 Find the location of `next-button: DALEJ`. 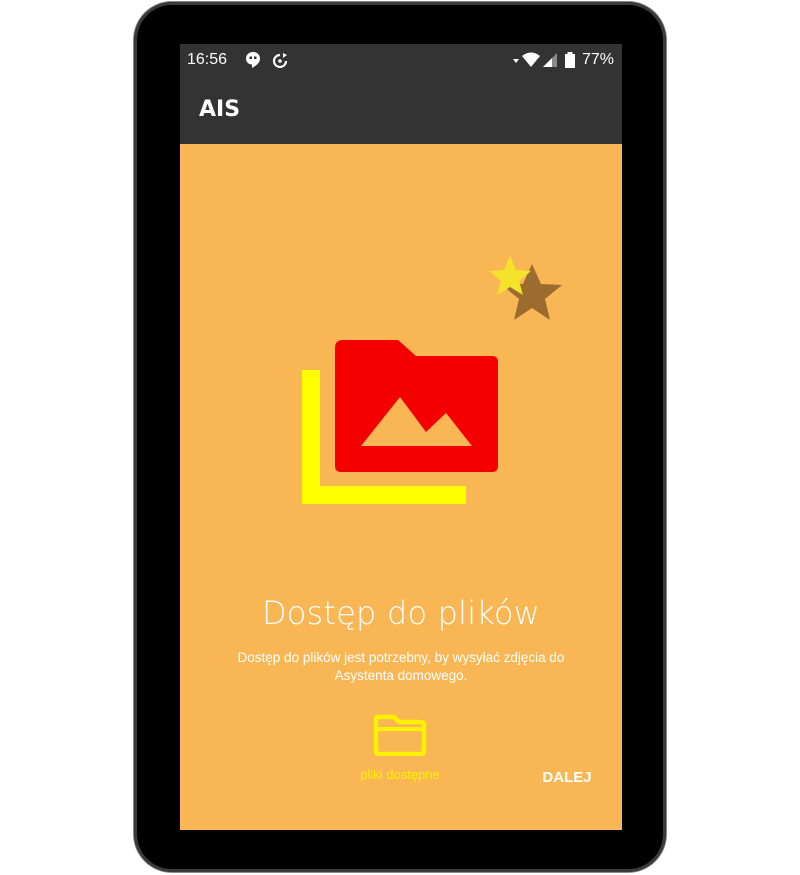

next-button: DALEJ is located at coordinates (567, 778).